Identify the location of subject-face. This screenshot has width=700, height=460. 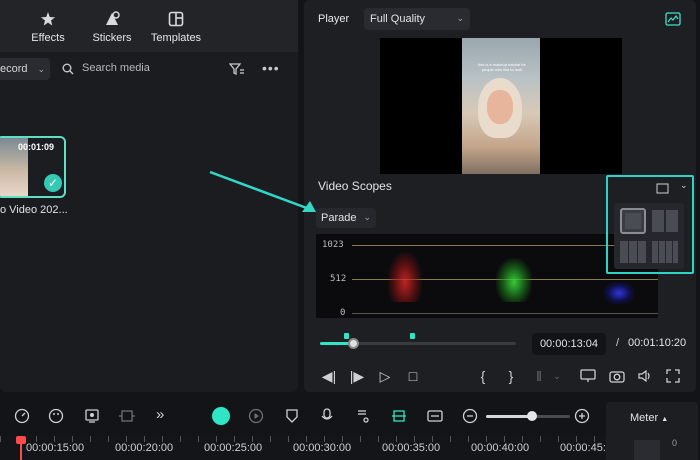
(500, 107).